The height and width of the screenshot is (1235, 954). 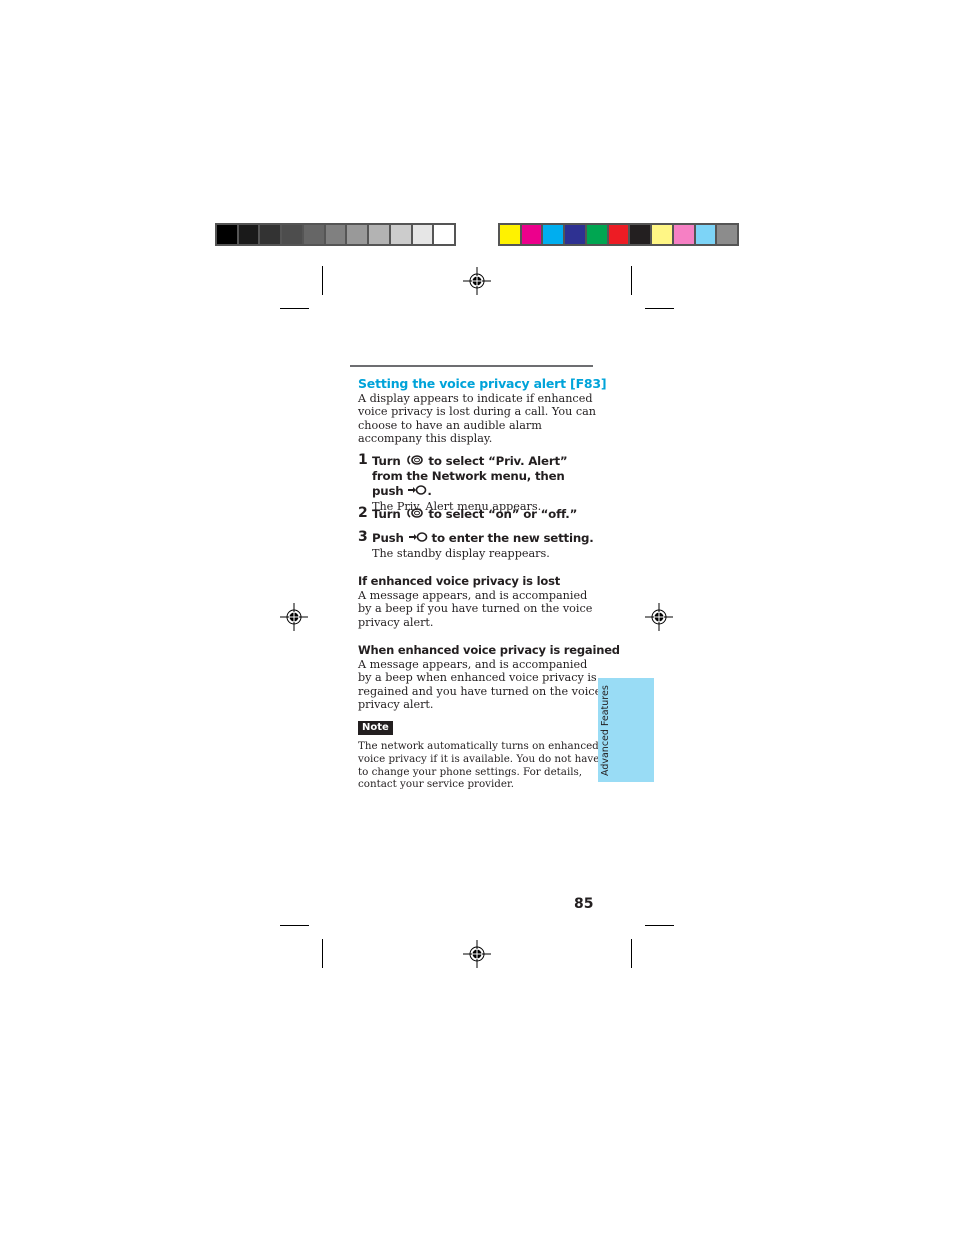 What do you see at coordinates (388, 538) in the screenshot?
I see `step-text-part: Push` at bounding box center [388, 538].